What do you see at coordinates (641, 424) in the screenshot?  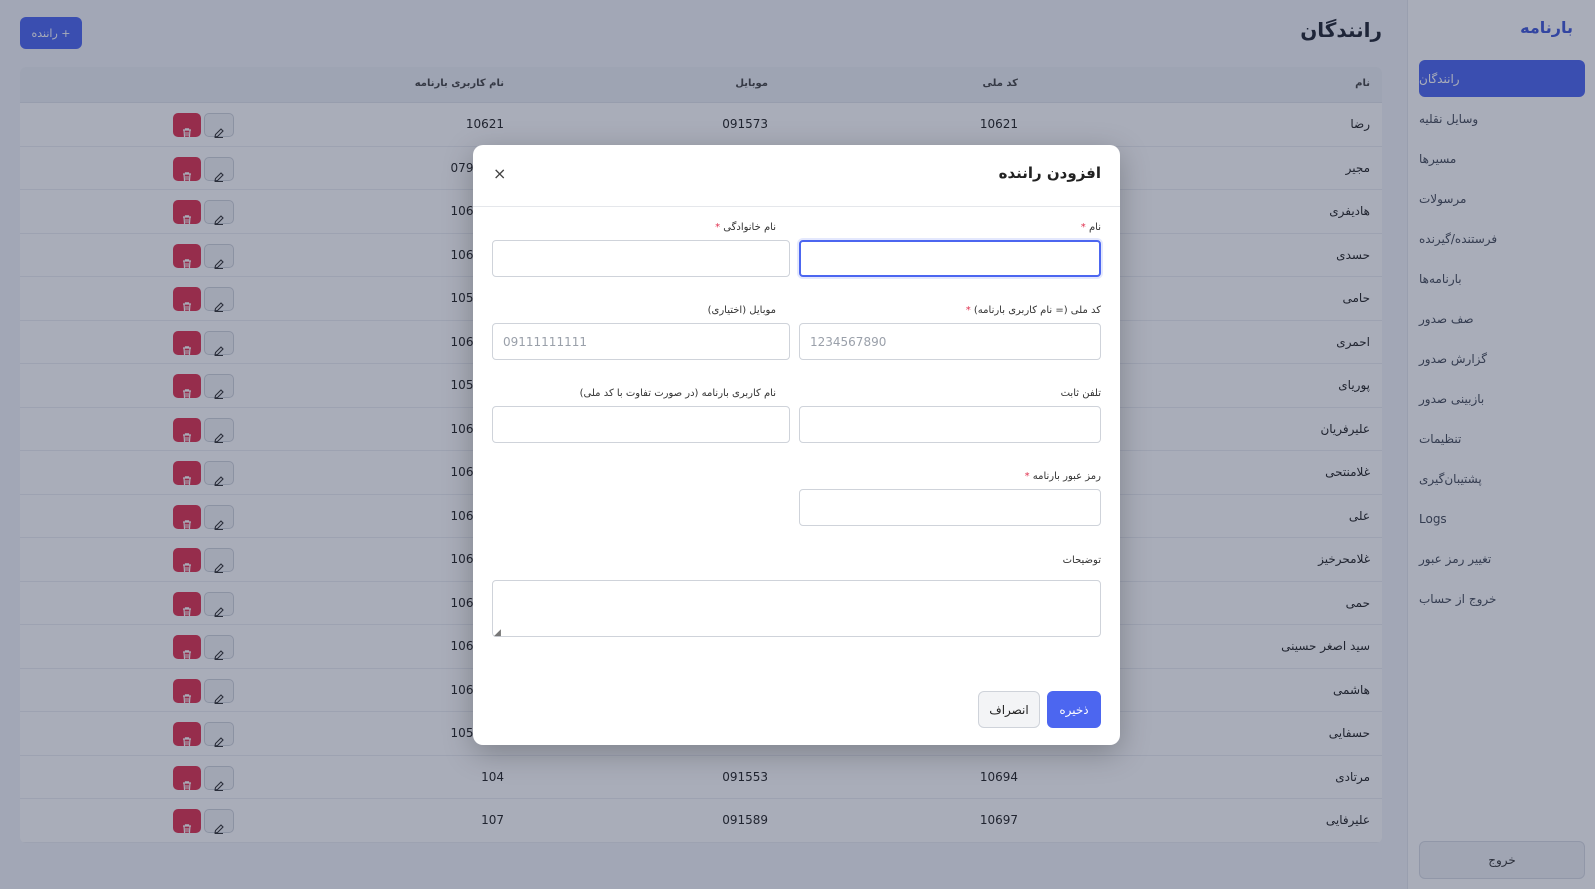 I see `username-input` at bounding box center [641, 424].